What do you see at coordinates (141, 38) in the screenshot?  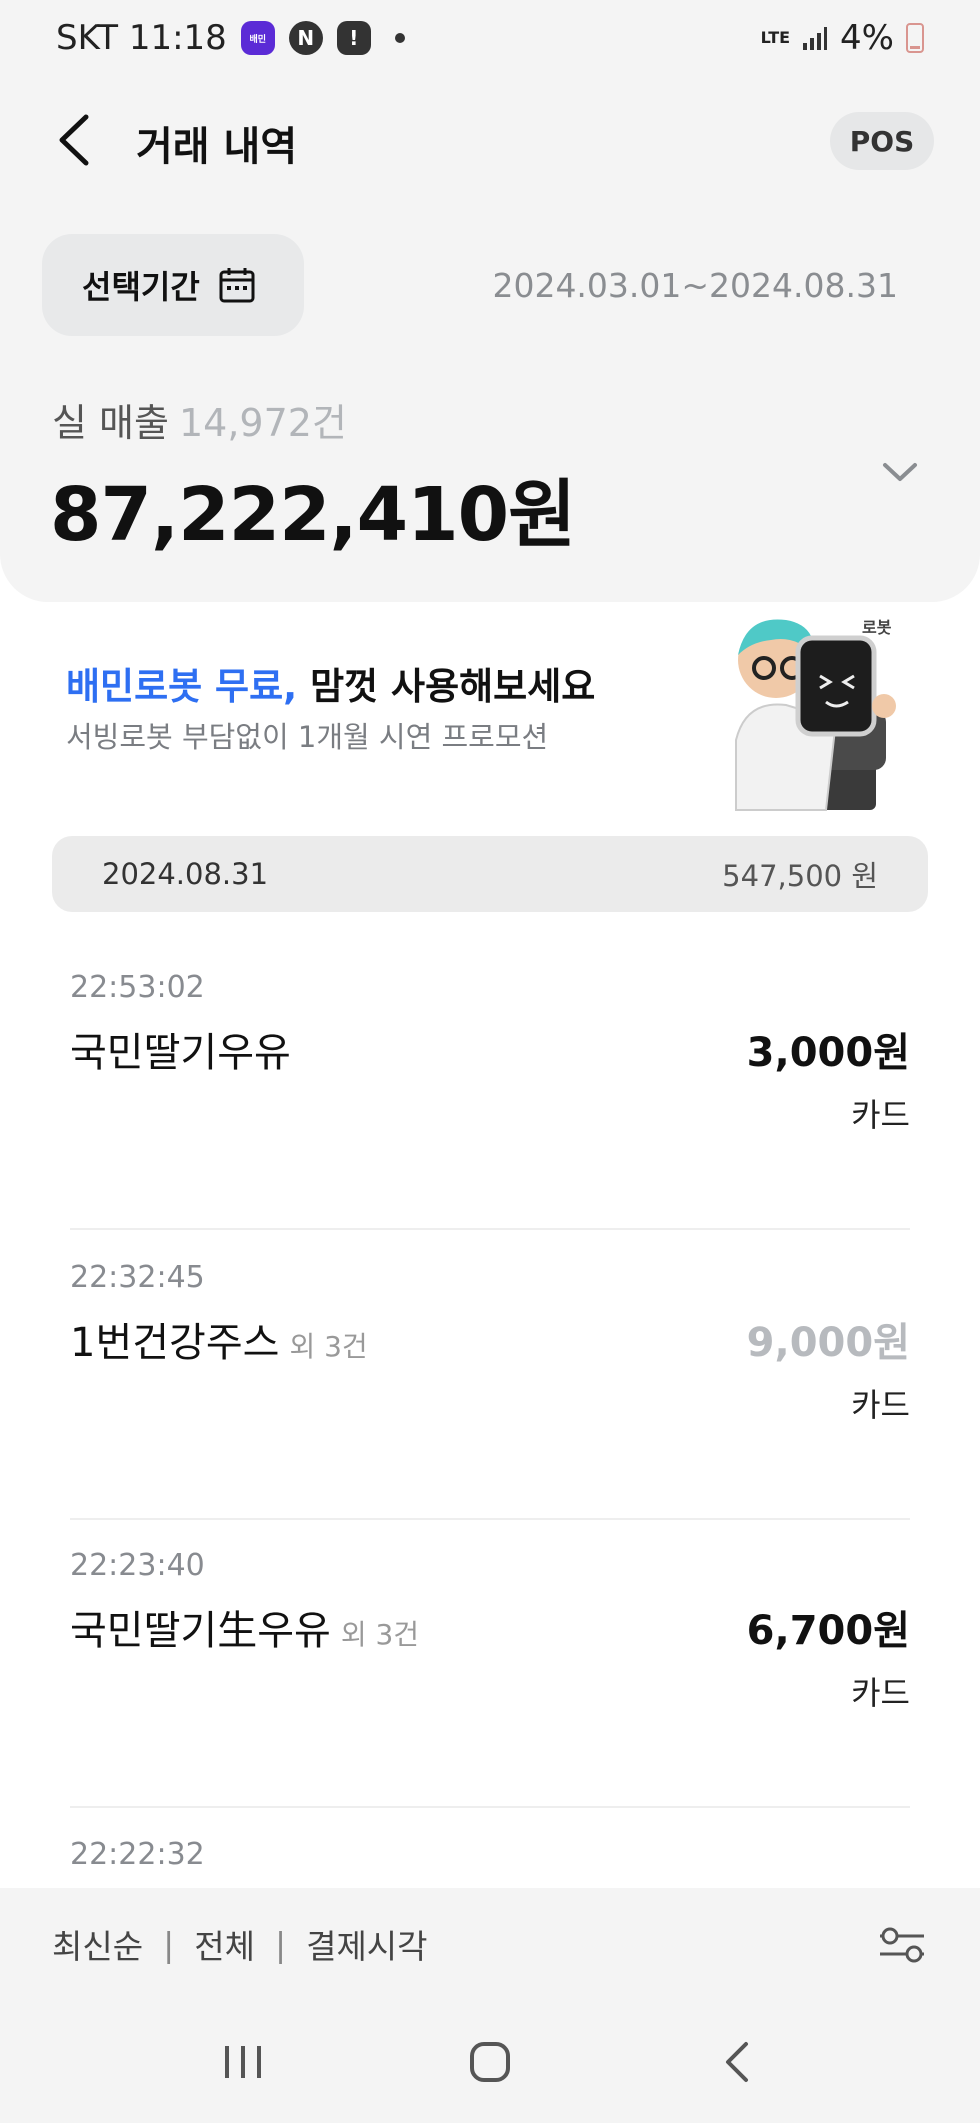 I see `carrier-time: SKT 11:18` at bounding box center [141, 38].